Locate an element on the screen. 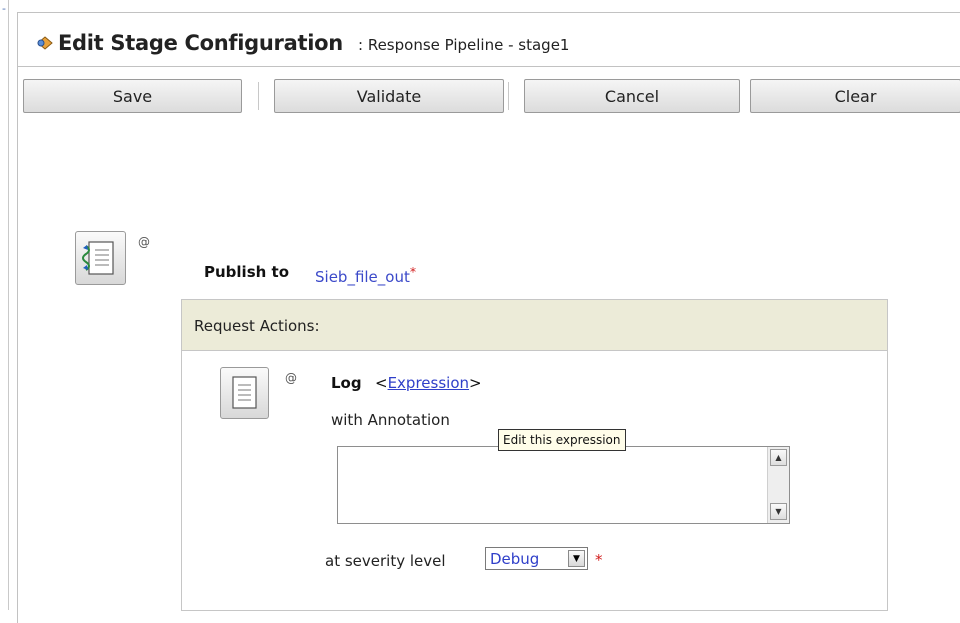 This screenshot has height=623, width=960. chevron-down-icon: ▼ is located at coordinates (576, 558).